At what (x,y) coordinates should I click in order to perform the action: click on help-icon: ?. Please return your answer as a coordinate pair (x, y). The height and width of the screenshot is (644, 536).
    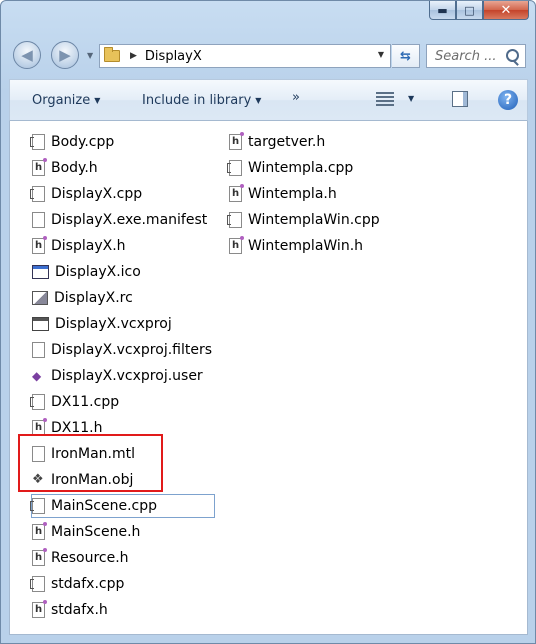
    Looking at the image, I should click on (508, 100).